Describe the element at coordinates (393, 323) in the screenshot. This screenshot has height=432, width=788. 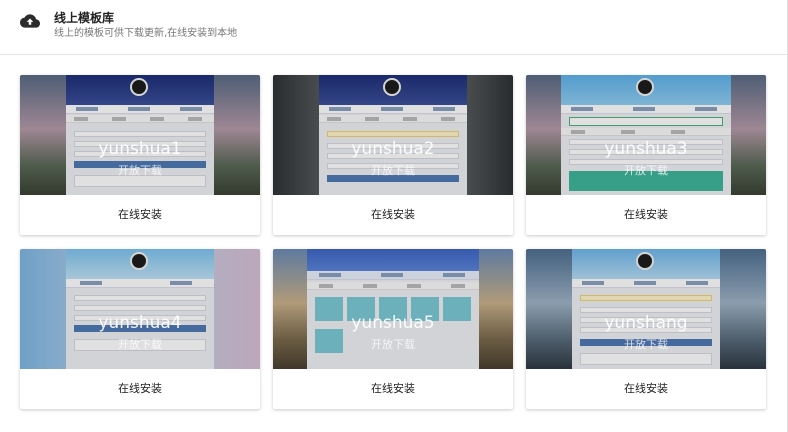
I see `template-name: yunshua5` at that location.